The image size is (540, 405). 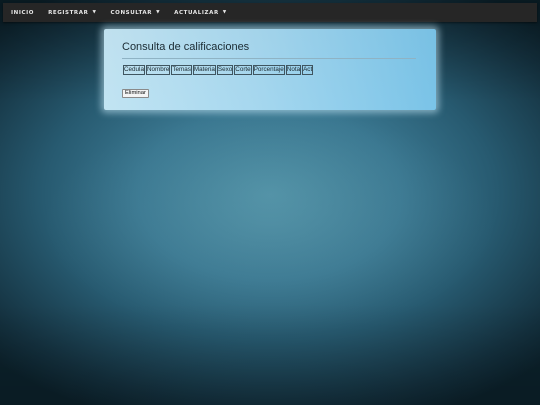 I want to click on column-header-nombre: Nombre, so click(x=158, y=70).